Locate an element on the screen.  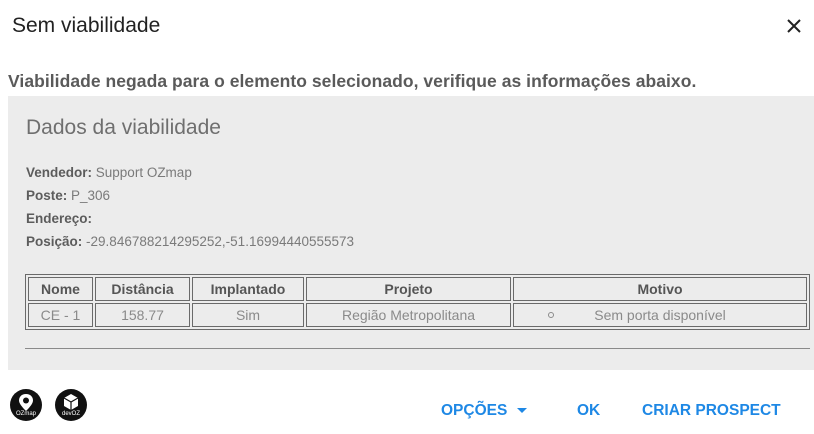
poste-value: P_306 is located at coordinates (91, 195).